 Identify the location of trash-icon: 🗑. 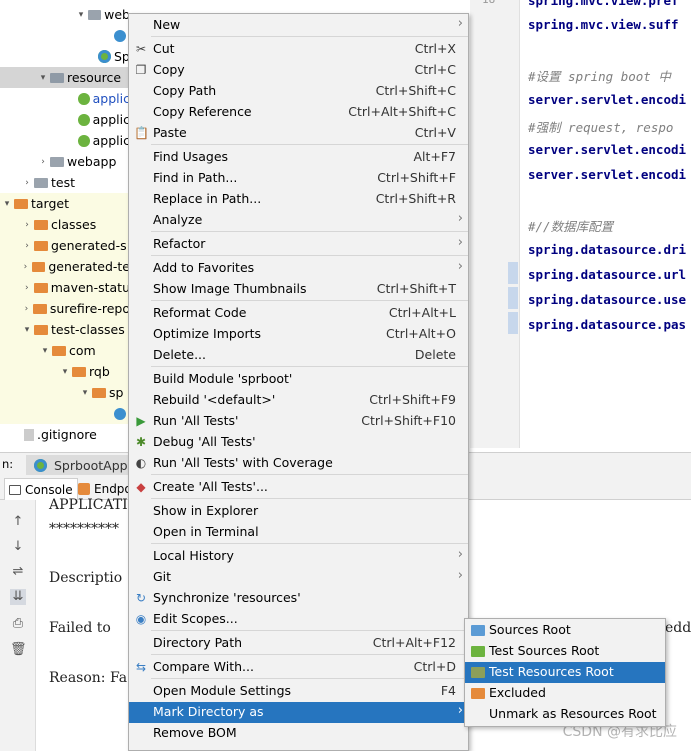
(18, 650).